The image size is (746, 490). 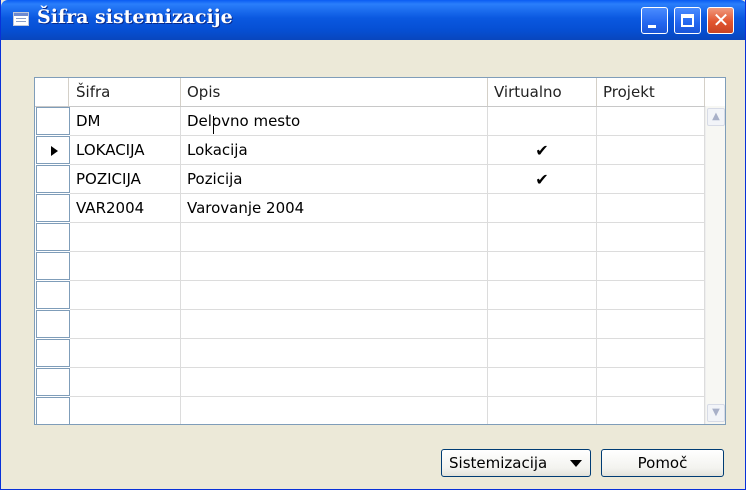 I want to click on sistemizacija-menu-button: Sistemizacija, so click(x=516, y=463).